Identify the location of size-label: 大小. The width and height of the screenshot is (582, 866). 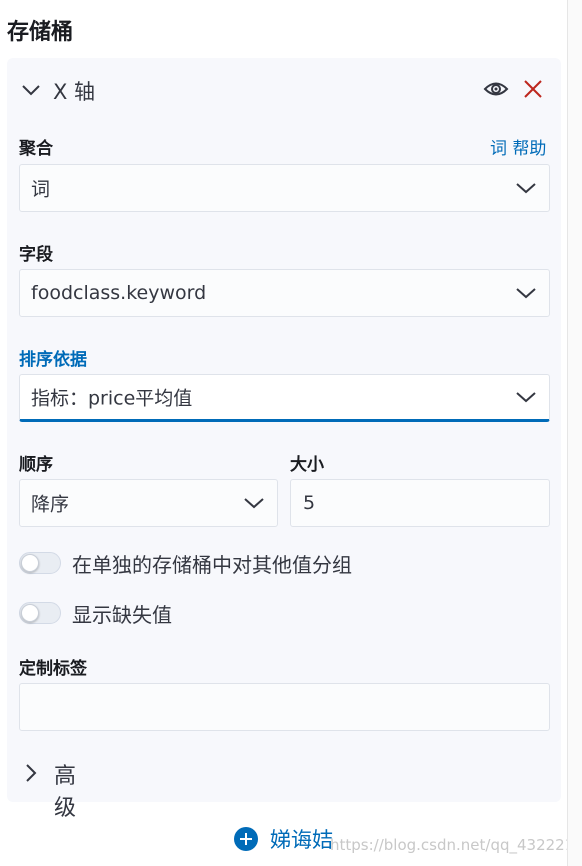
(307, 465).